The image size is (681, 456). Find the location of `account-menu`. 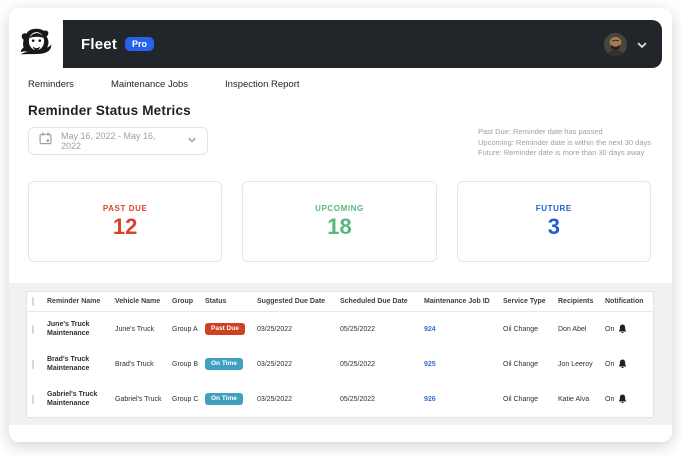

account-menu is located at coordinates (626, 44).